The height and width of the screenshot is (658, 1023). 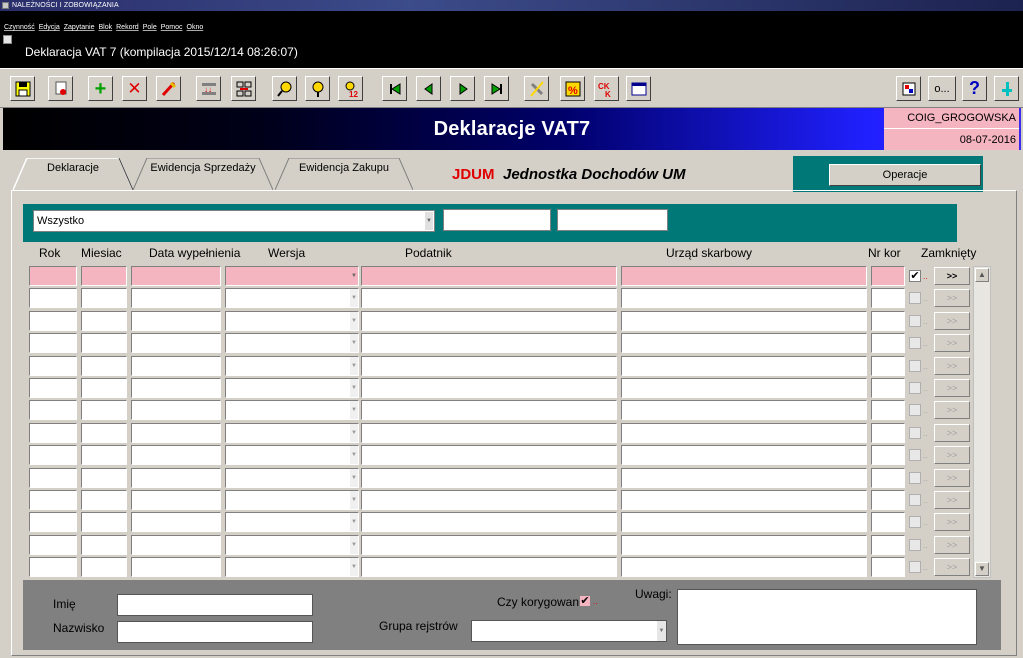 I want to click on calc-button: %, so click(x=572, y=88).